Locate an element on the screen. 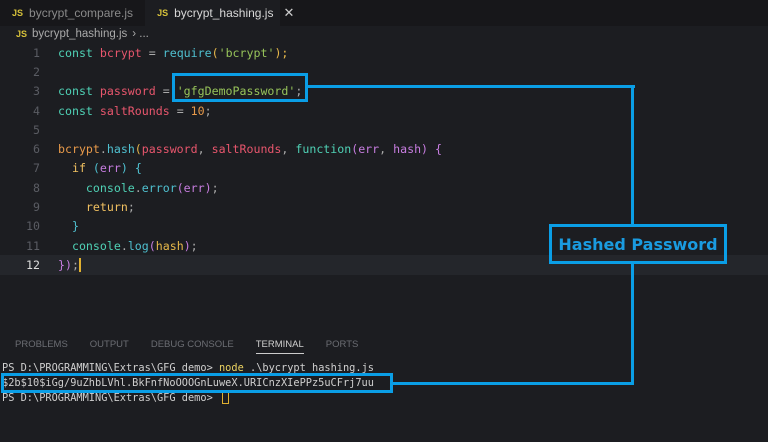  code-line: if (err) { is located at coordinates (106, 168).